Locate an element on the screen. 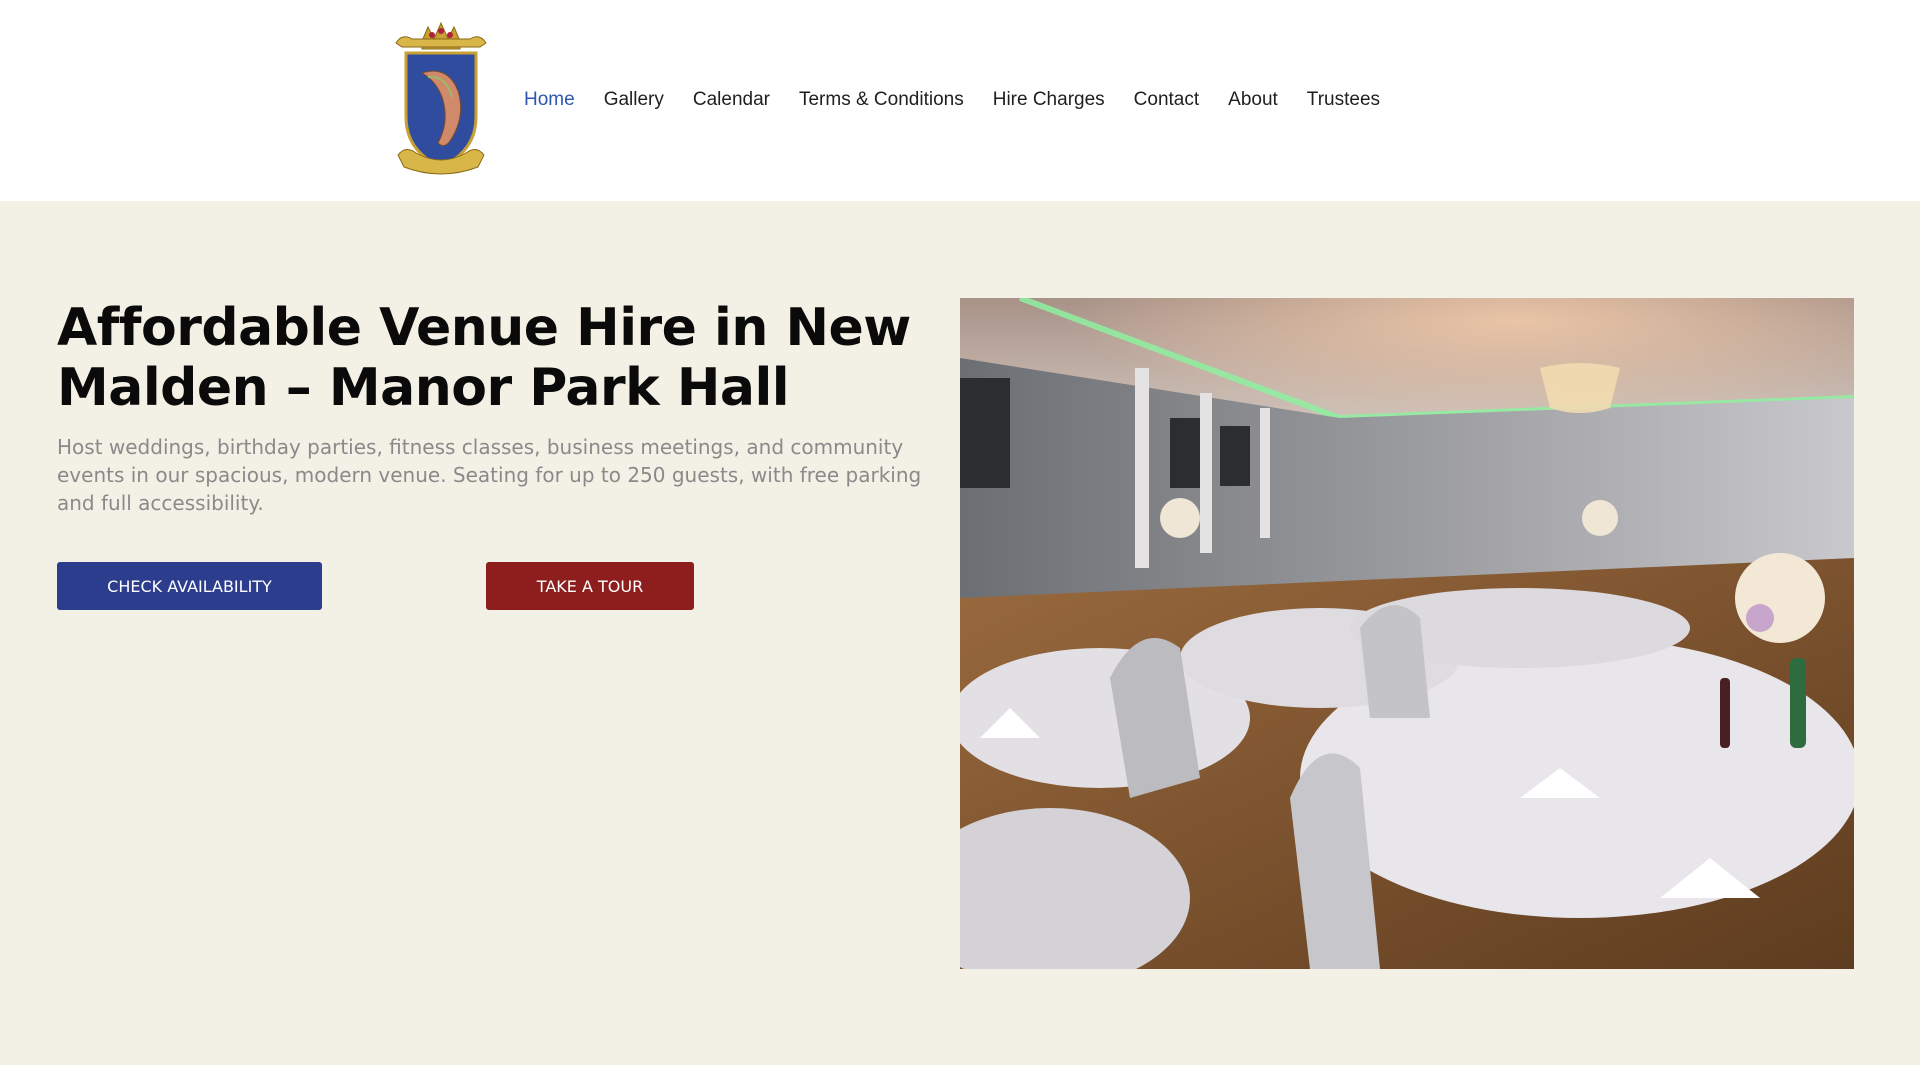 This screenshot has height=1080, width=1920. nav-trustees: Trustees is located at coordinates (1343, 100).